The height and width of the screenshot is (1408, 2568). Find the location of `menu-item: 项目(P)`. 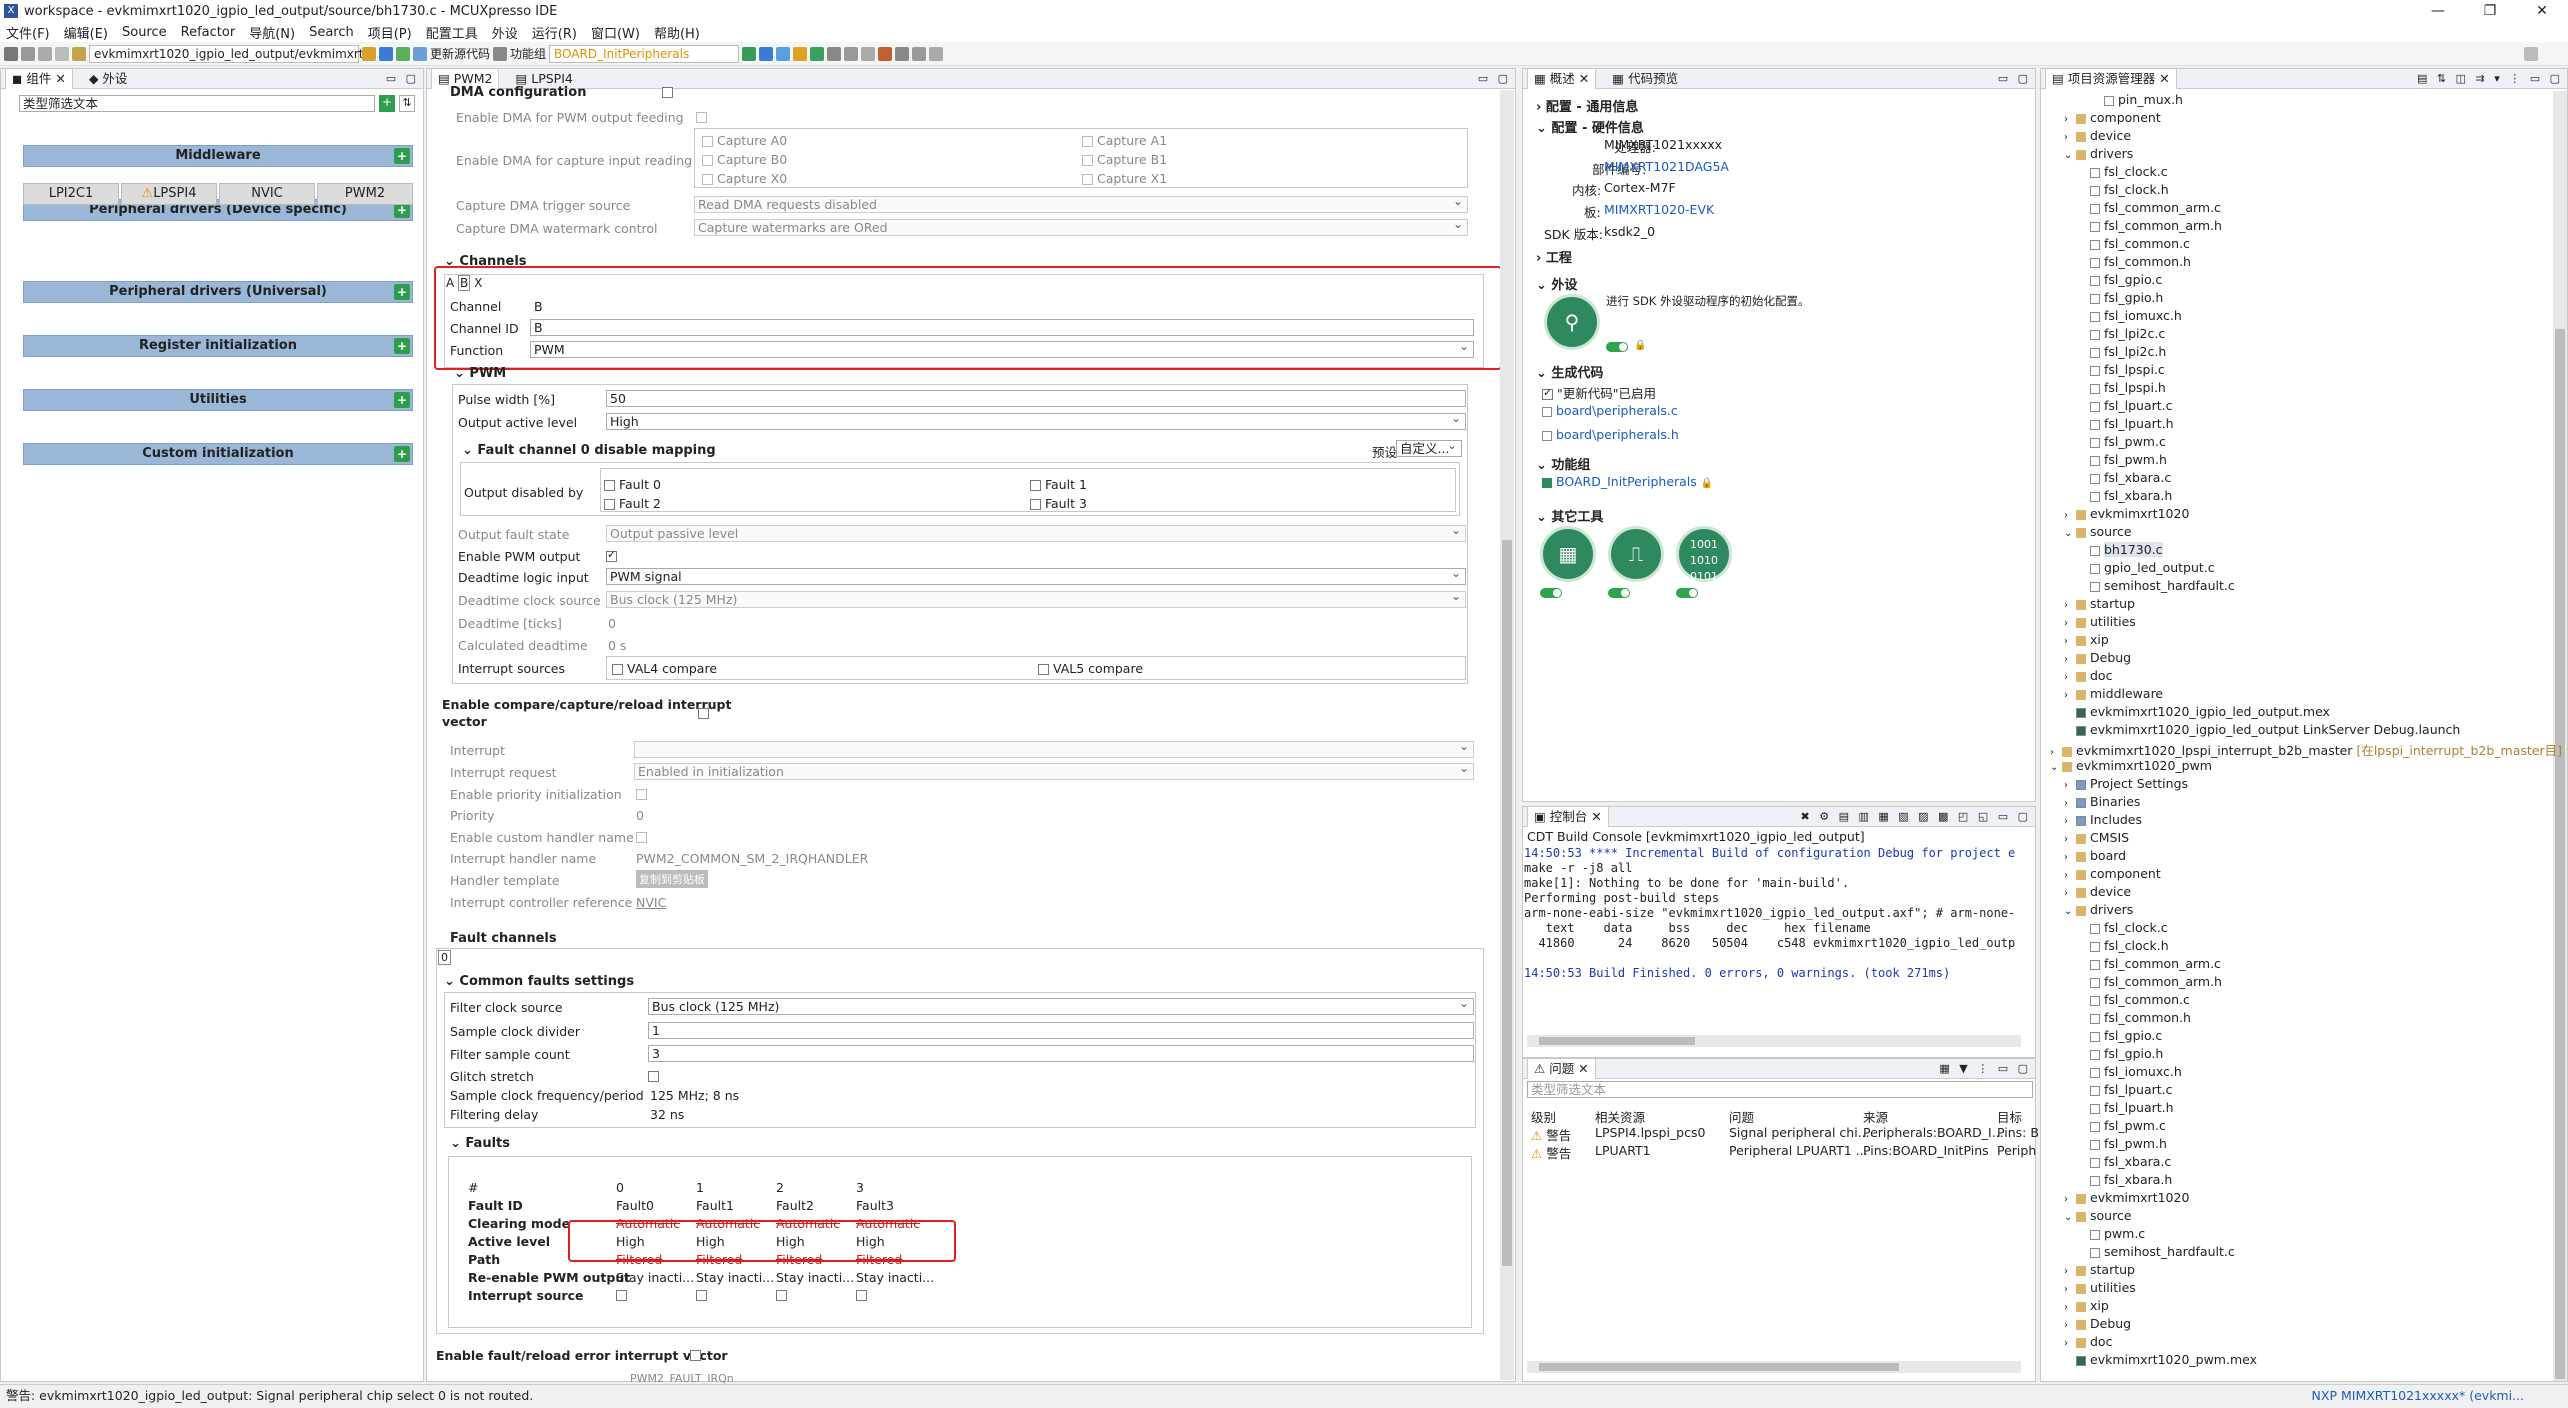

menu-item: 项目(P) is located at coordinates (390, 32).